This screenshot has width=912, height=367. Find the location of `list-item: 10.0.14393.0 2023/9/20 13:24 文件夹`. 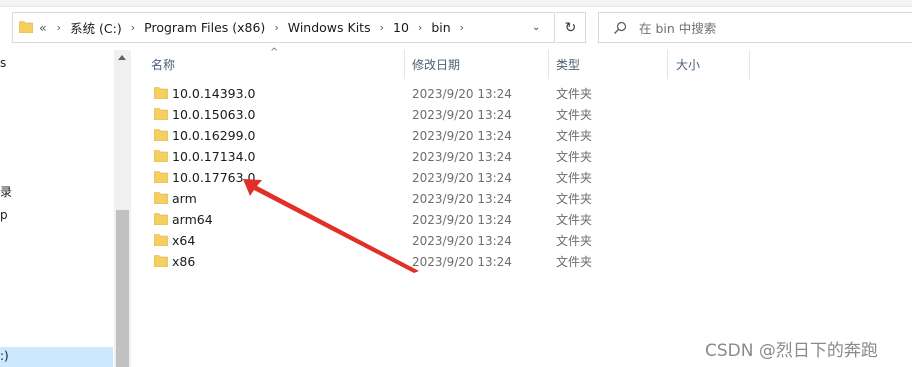

list-item: 10.0.14393.0 2023/9/20 13:24 文件夹 is located at coordinates (450, 93).